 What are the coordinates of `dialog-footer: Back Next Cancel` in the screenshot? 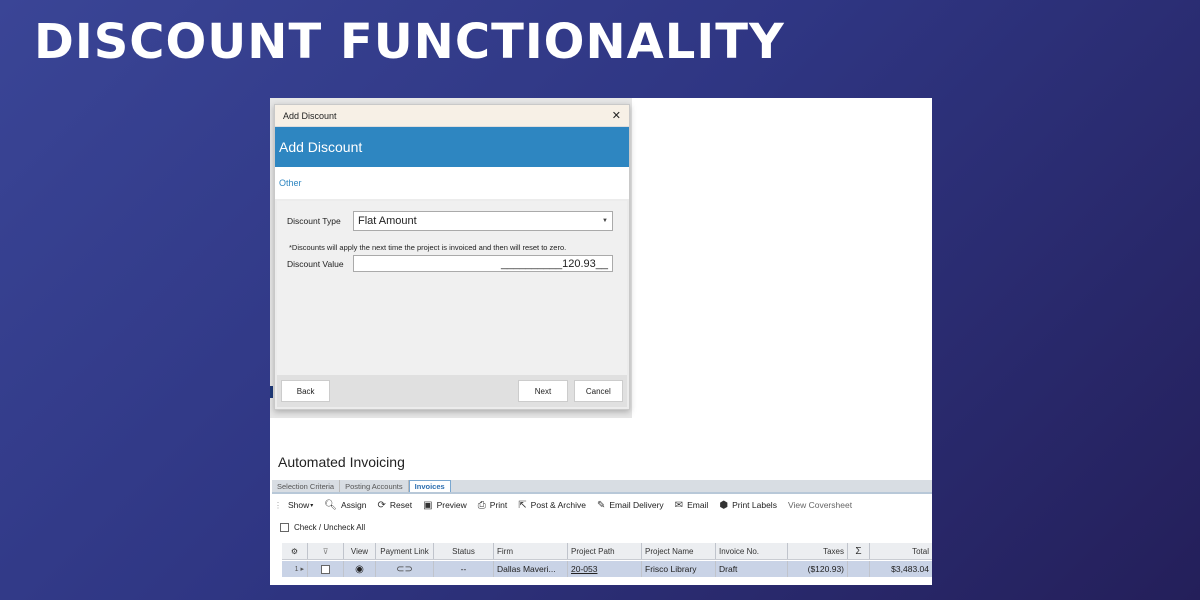 It's located at (452, 391).